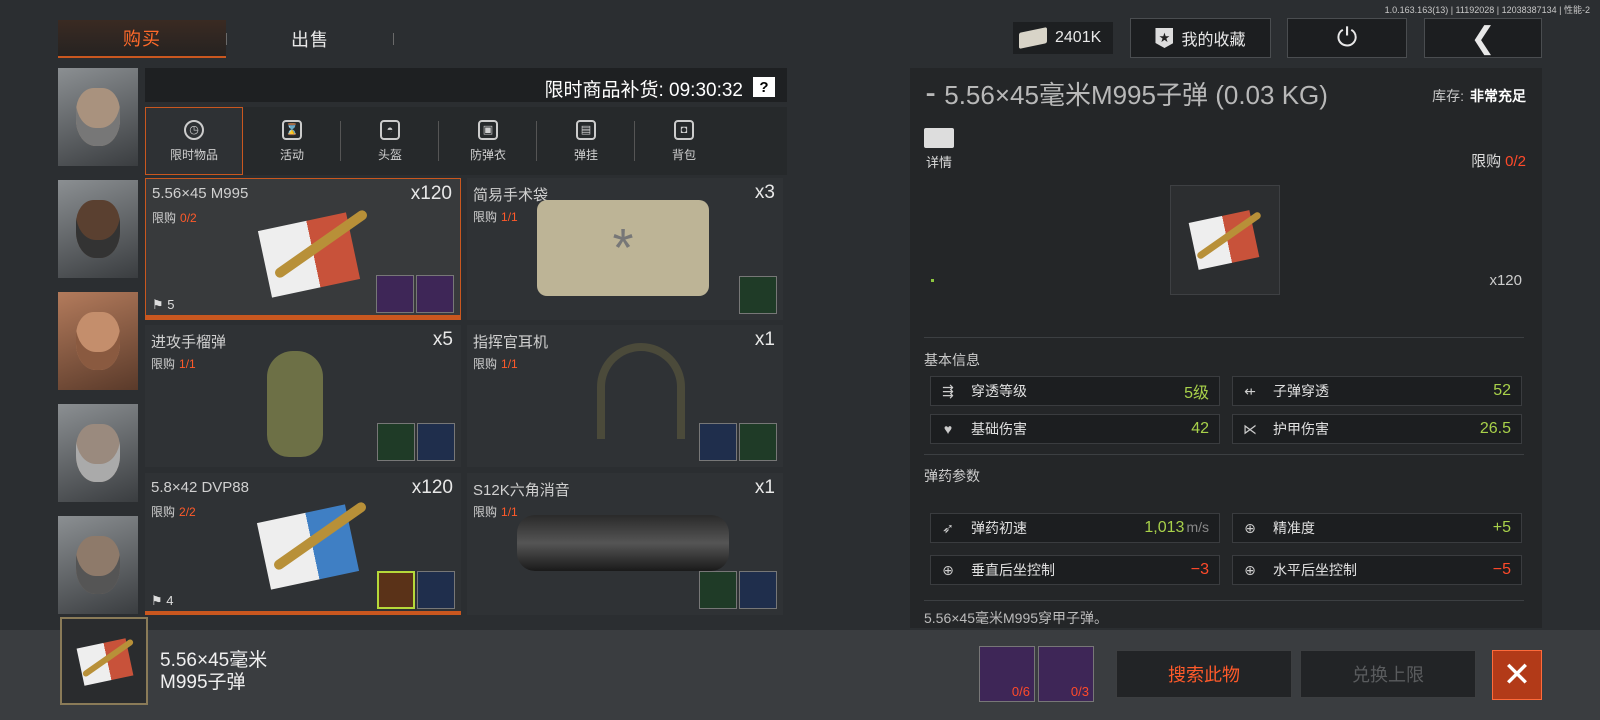 This screenshot has height=720, width=1600. I want to click on item-name: 简易手术袋, so click(511, 195).